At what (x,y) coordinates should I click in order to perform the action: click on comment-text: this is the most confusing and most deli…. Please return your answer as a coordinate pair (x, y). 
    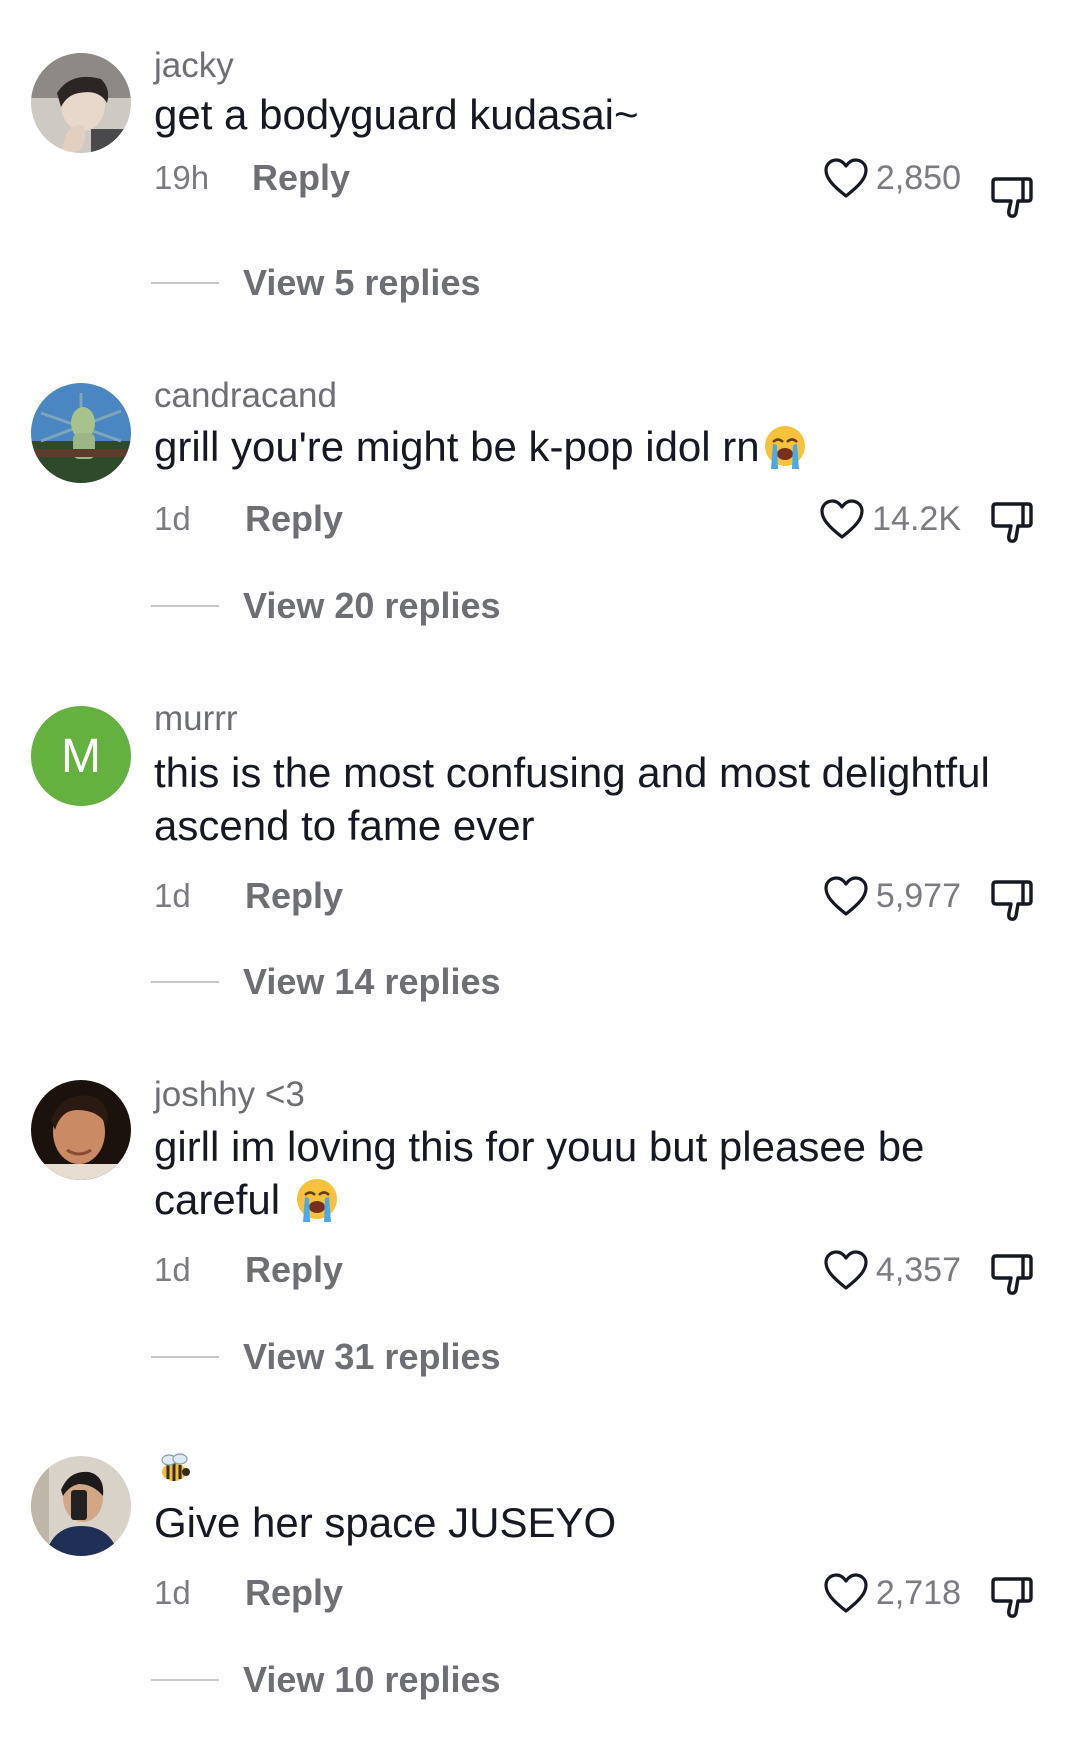
    Looking at the image, I should click on (604, 799).